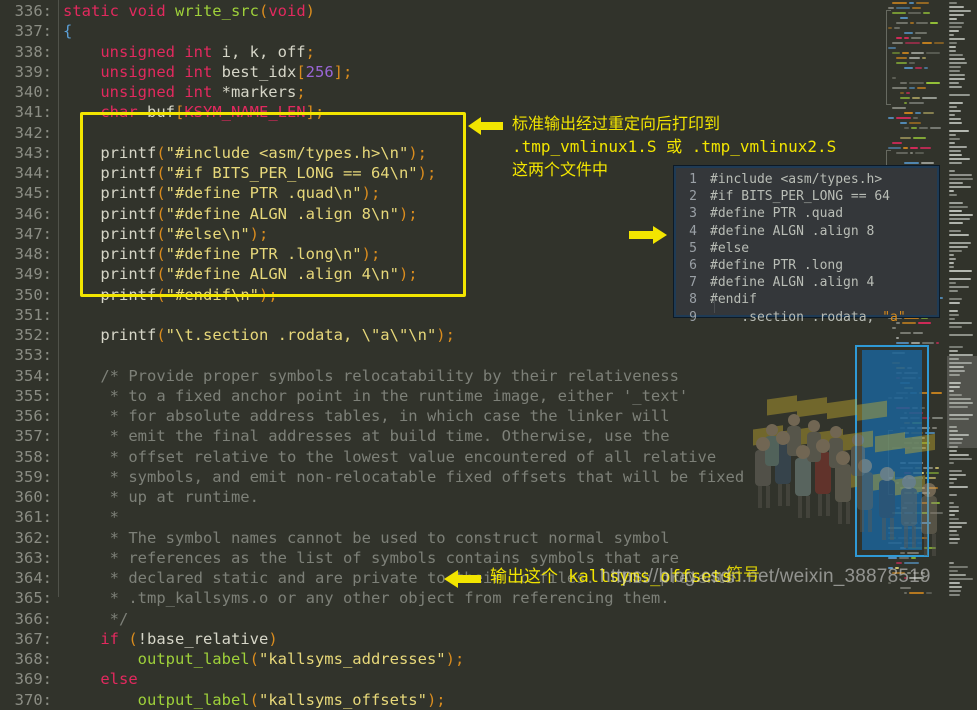  I want to click on code-token: printf, so click(110, 152).